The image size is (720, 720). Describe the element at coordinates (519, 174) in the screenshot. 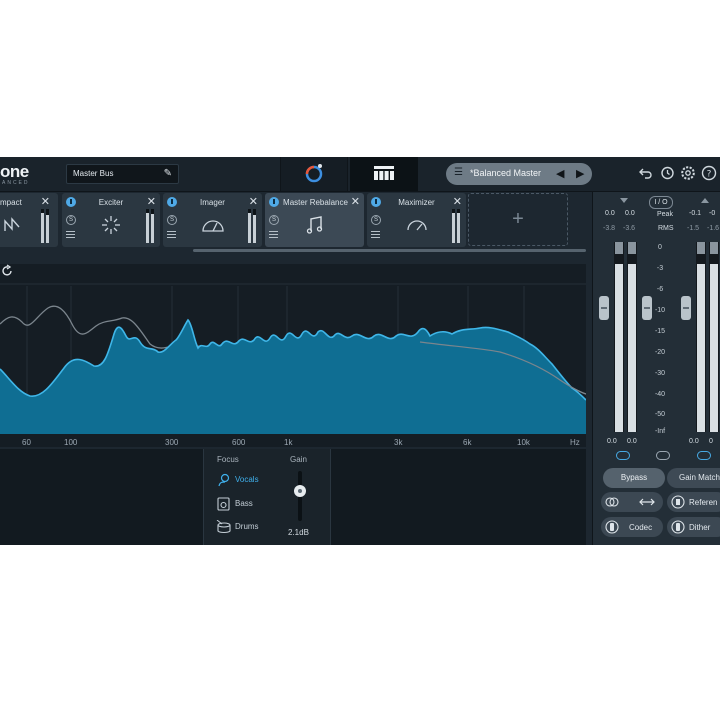

I see `preset-selector: ☰ *Balanced Master ◀ ▶` at that location.